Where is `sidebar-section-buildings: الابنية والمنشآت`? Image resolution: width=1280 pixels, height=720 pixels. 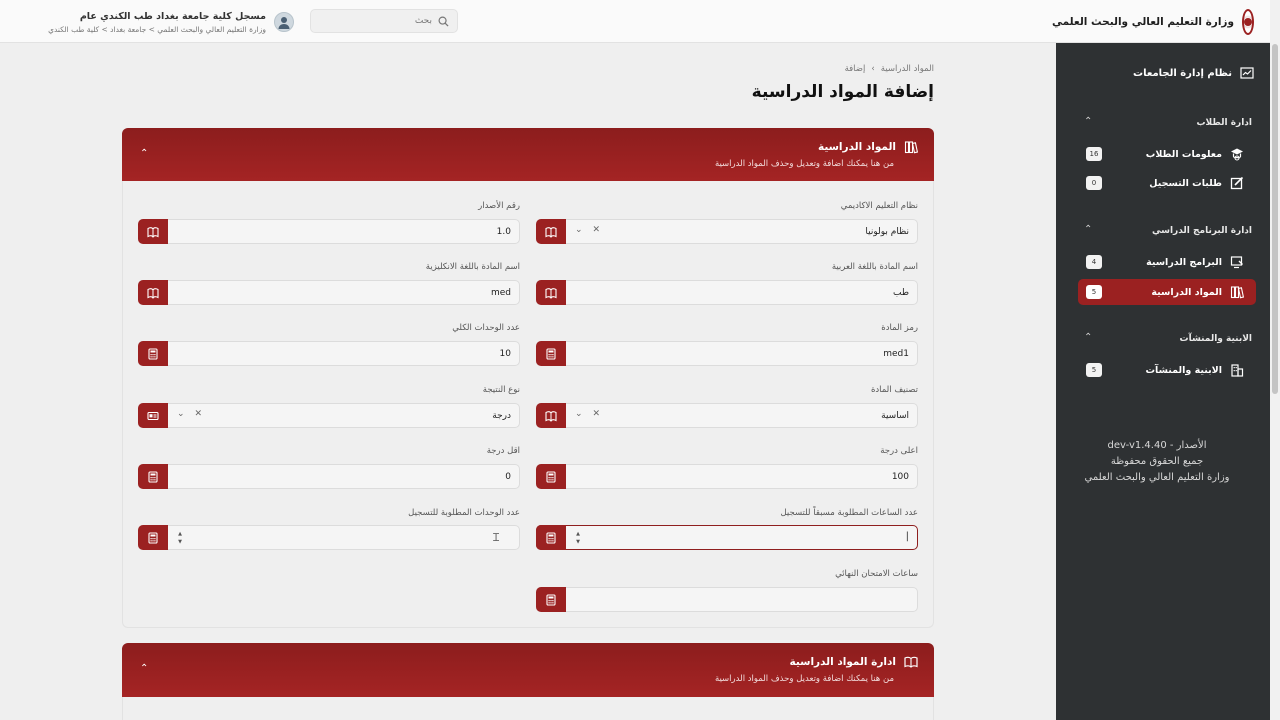
sidebar-section-buildings: الابنية والمنشآت is located at coordinates (1216, 339).